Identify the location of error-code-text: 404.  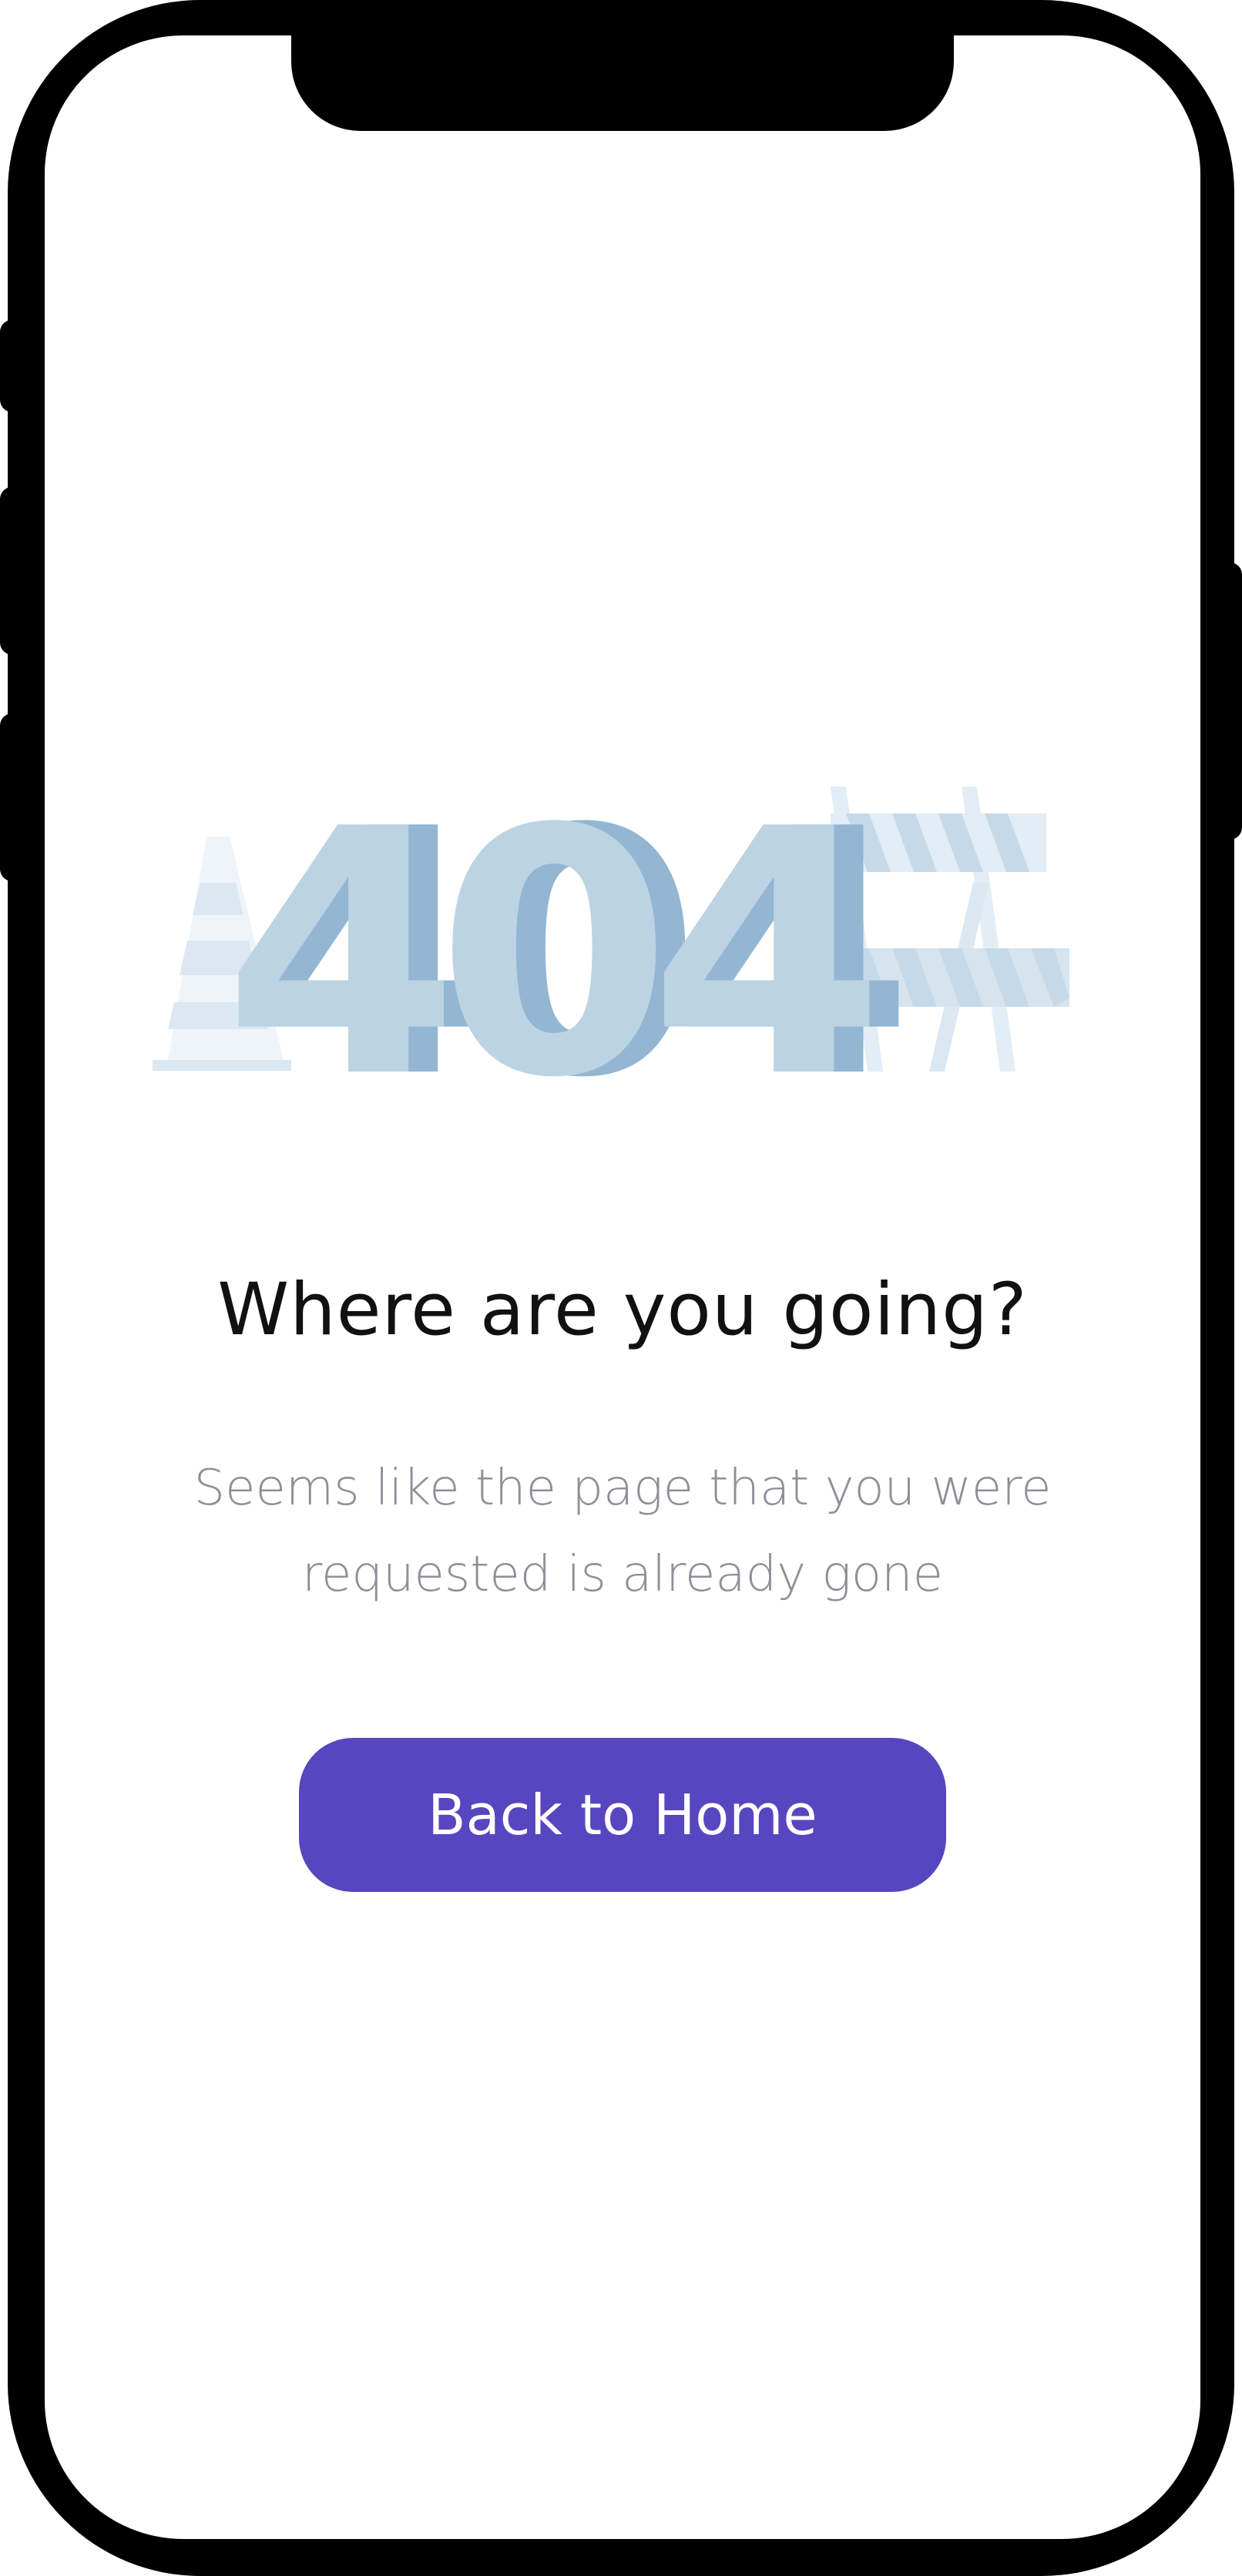
(547, 936).